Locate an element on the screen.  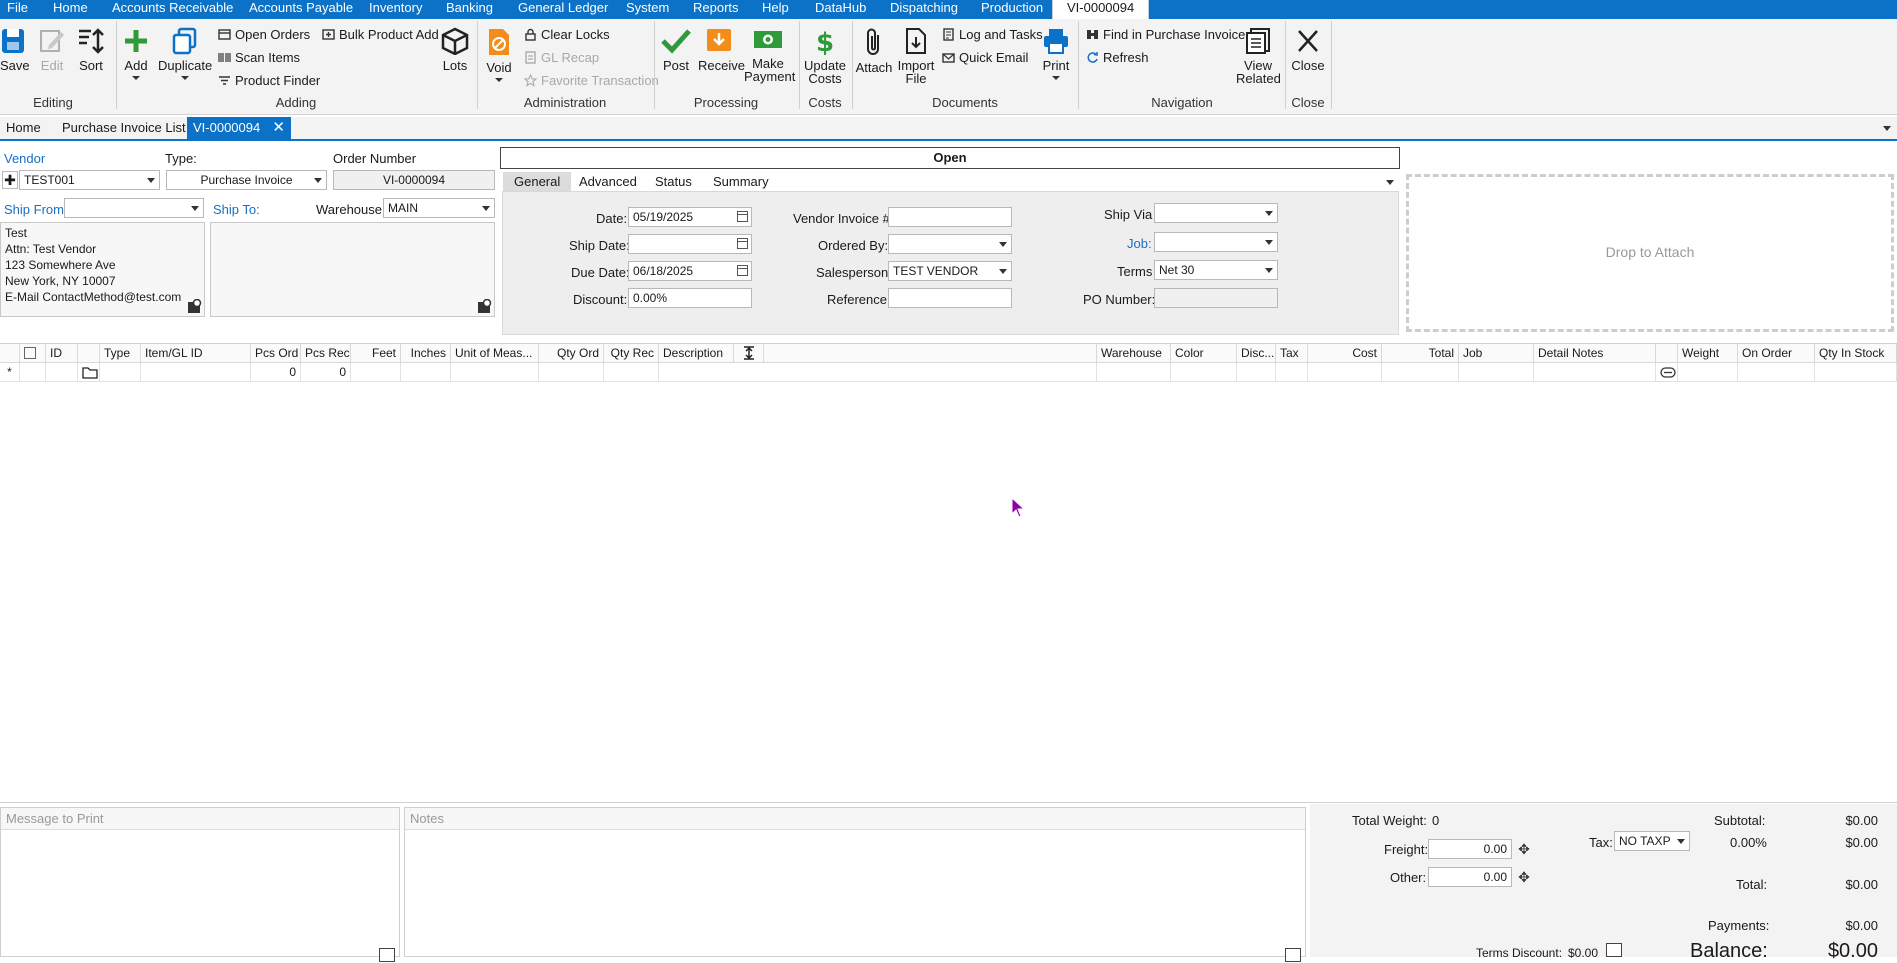
folder-icon is located at coordinates (90, 372).